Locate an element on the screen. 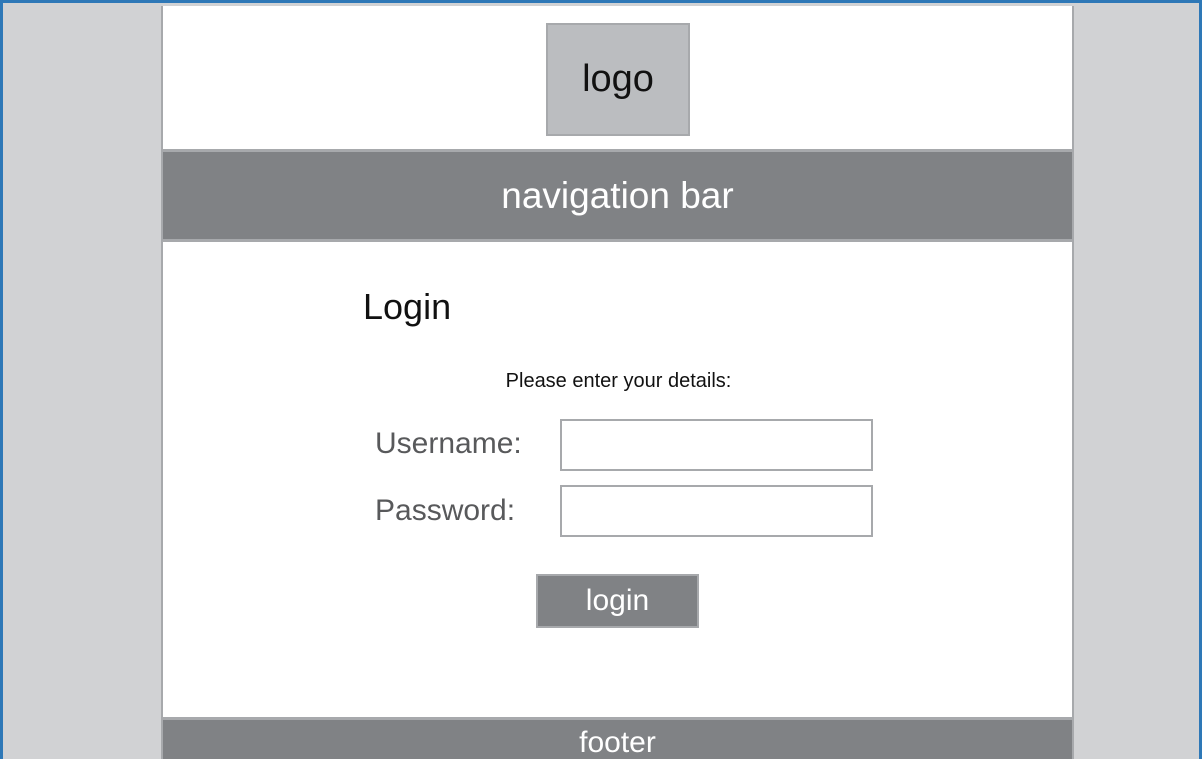 The image size is (1202, 759). login-button: login is located at coordinates (617, 601).